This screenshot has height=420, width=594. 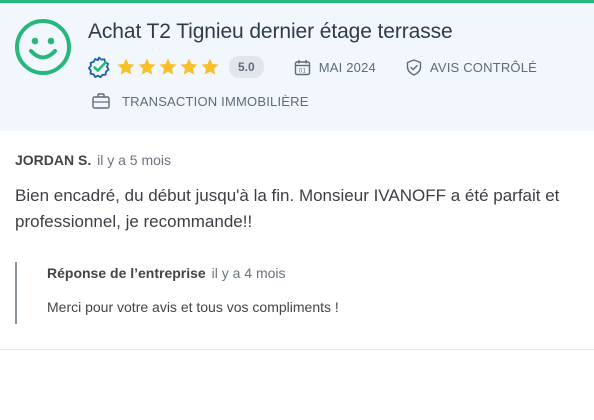 I want to click on review-date-label: MAI 2024, so click(x=347, y=67).